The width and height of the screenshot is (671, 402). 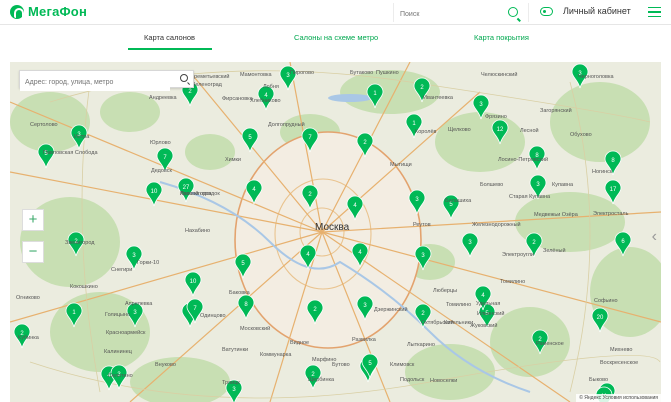 What do you see at coordinates (444, 381) in the screenshot?
I see `town-label: Новоселки` at bounding box center [444, 381].